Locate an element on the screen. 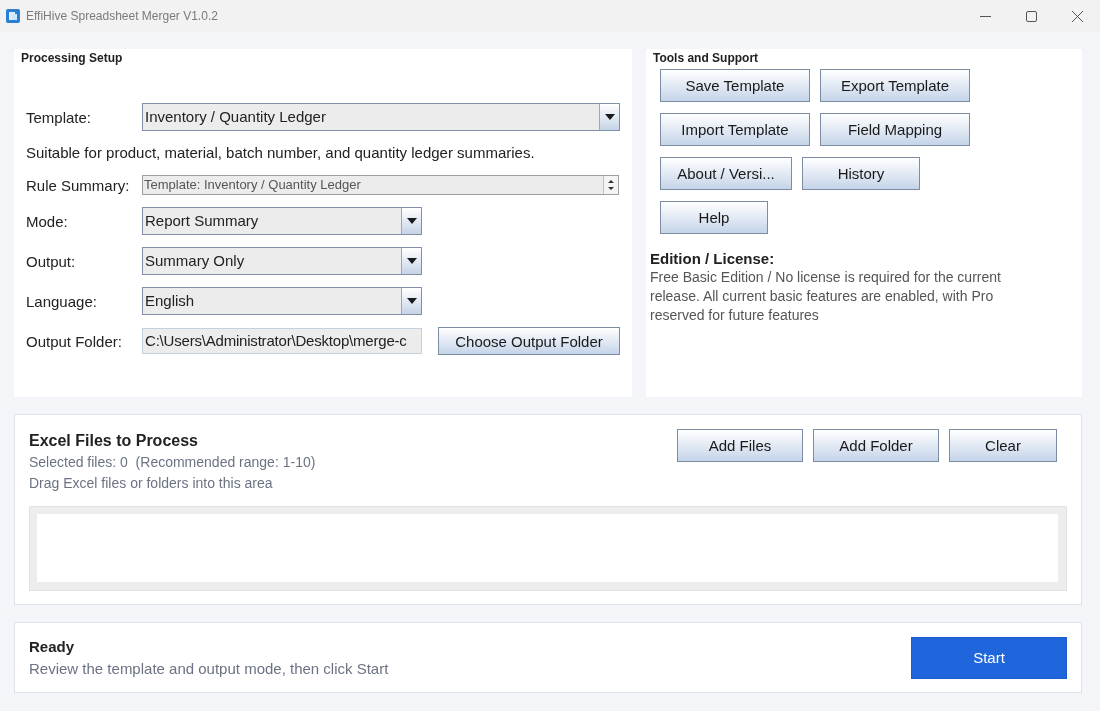 This screenshot has height=711, width=1100. selected-files-count: Selected files: 0 (Recommended range: 1-10) is located at coordinates (172, 462).